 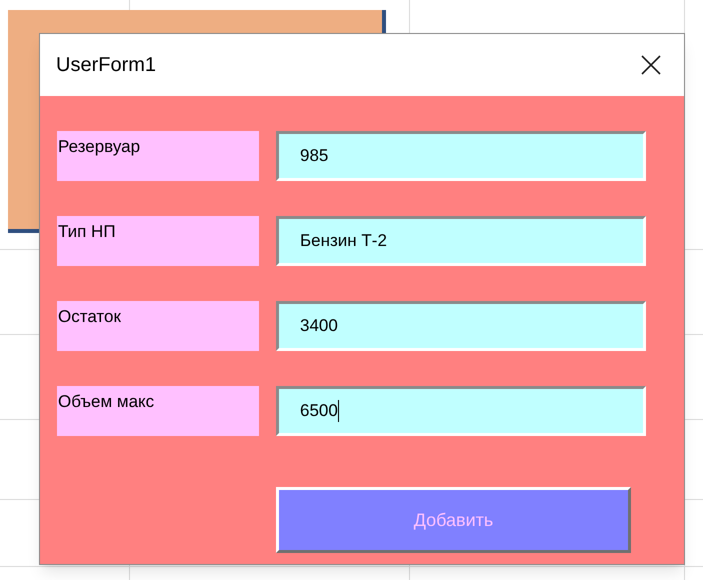 I want to click on field-label: Резервуар, so click(x=158, y=156).